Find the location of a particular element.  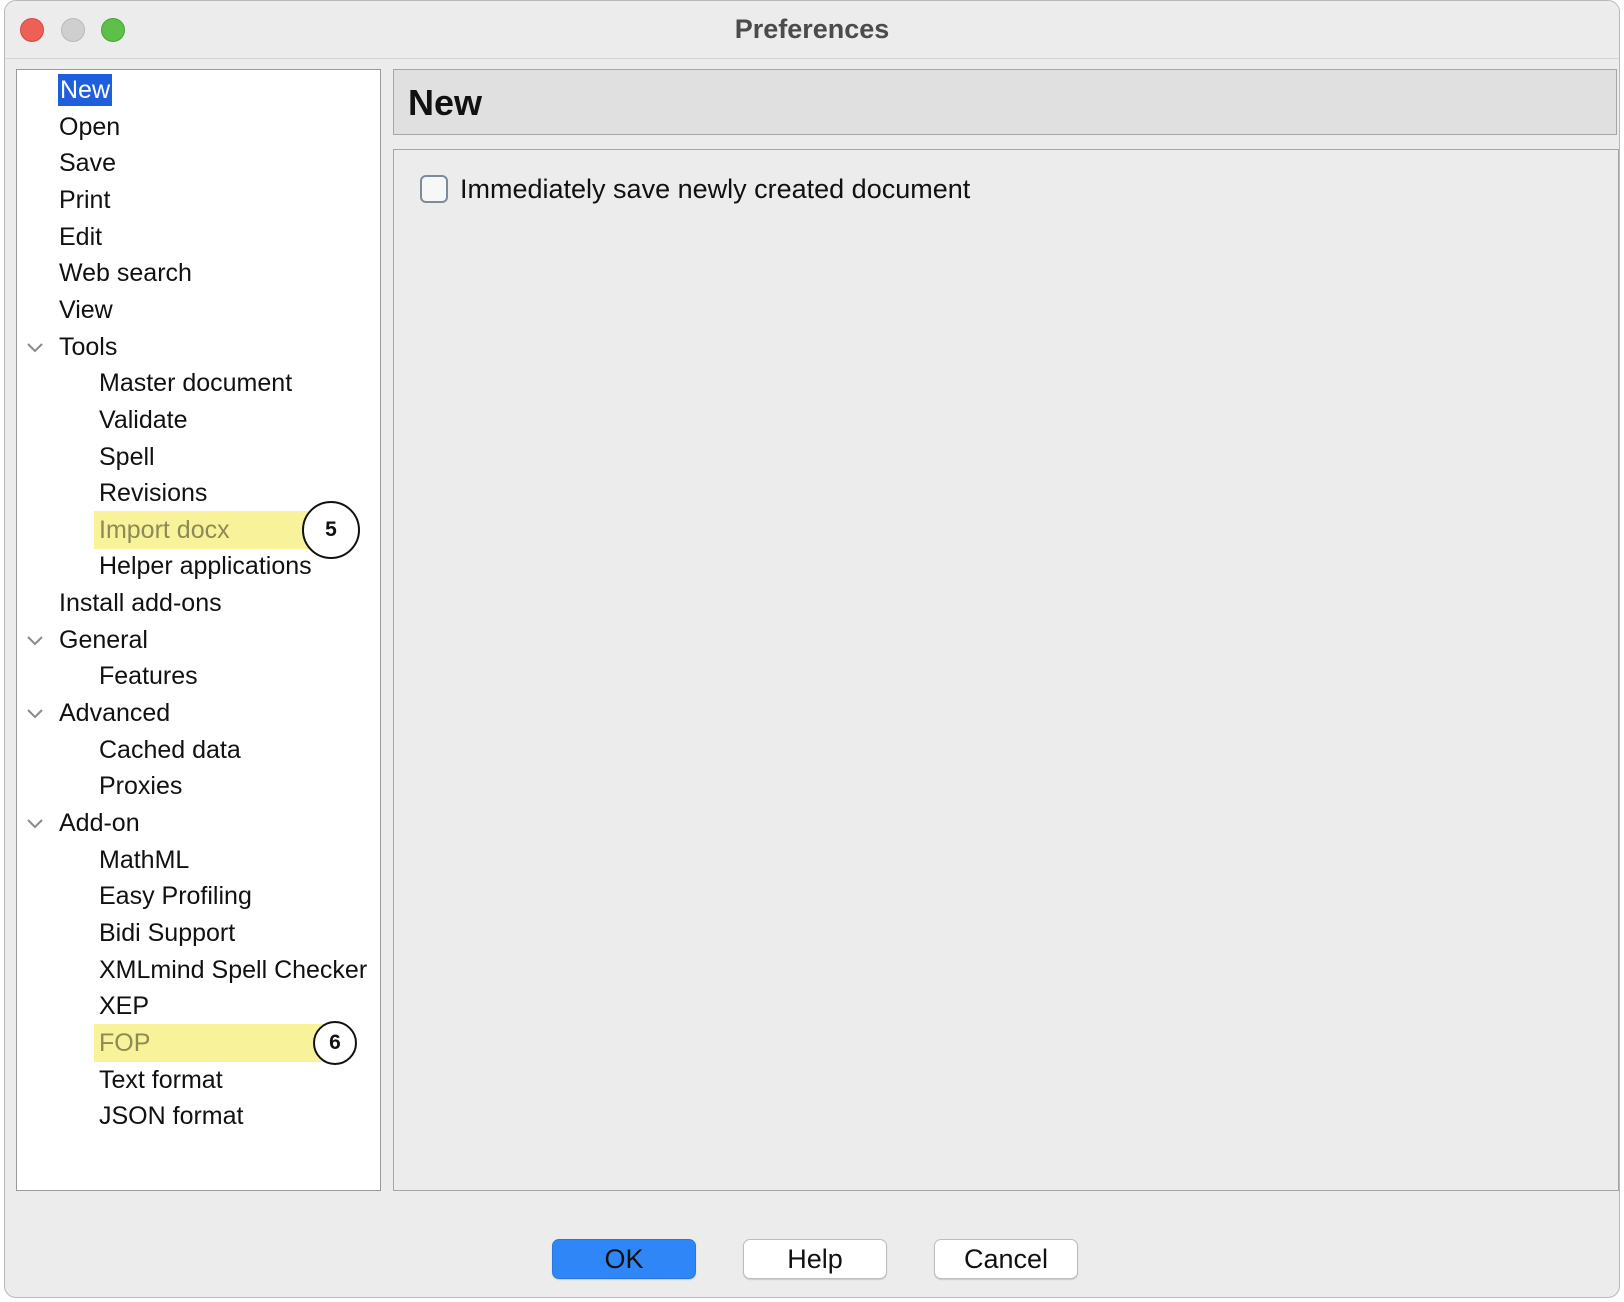

tree-item-web-search: Web search is located at coordinates (125, 273).